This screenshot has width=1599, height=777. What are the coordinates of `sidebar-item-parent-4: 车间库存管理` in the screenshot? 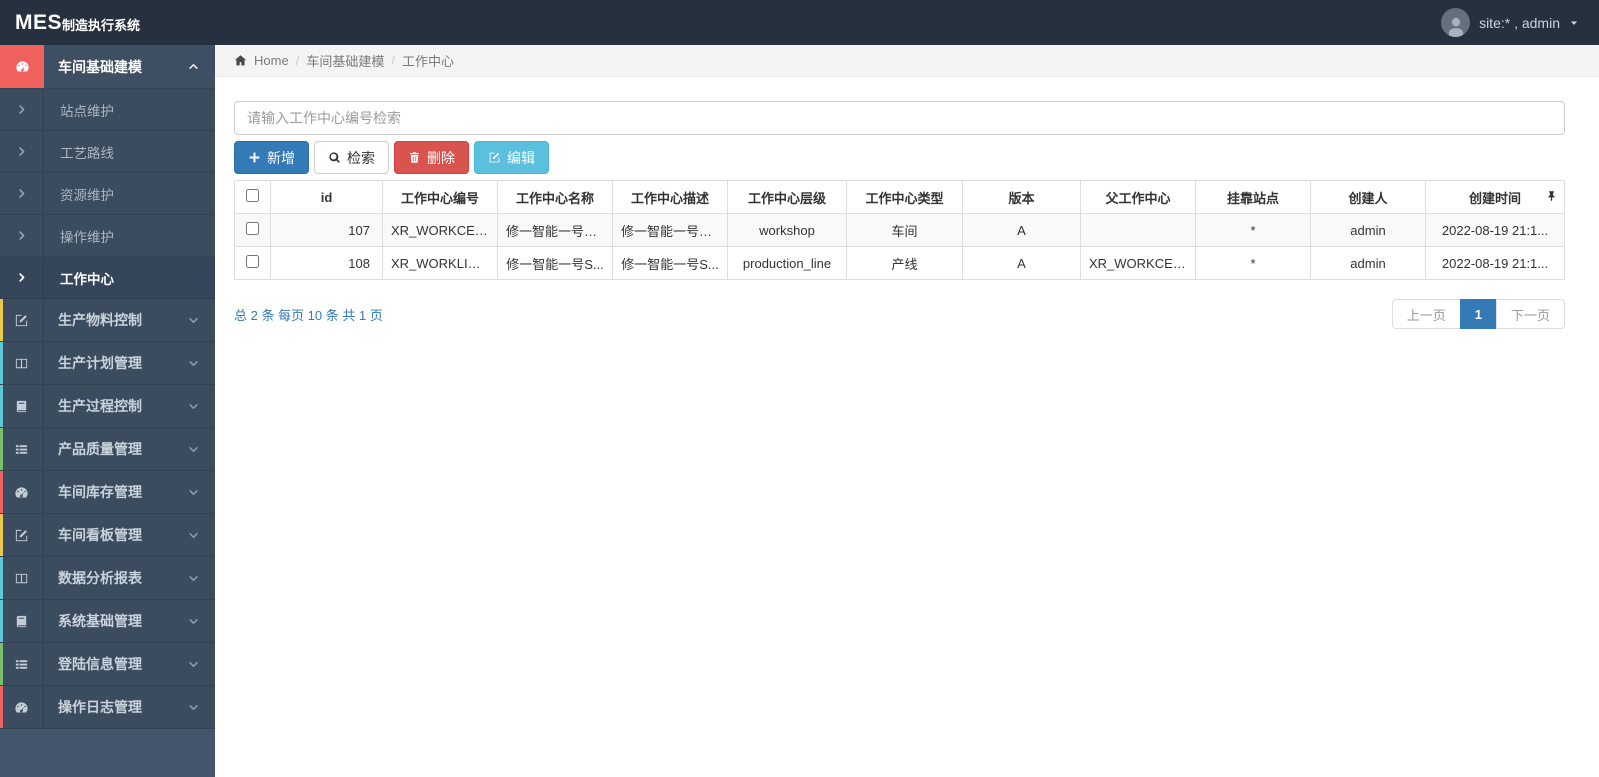 It's located at (107, 492).